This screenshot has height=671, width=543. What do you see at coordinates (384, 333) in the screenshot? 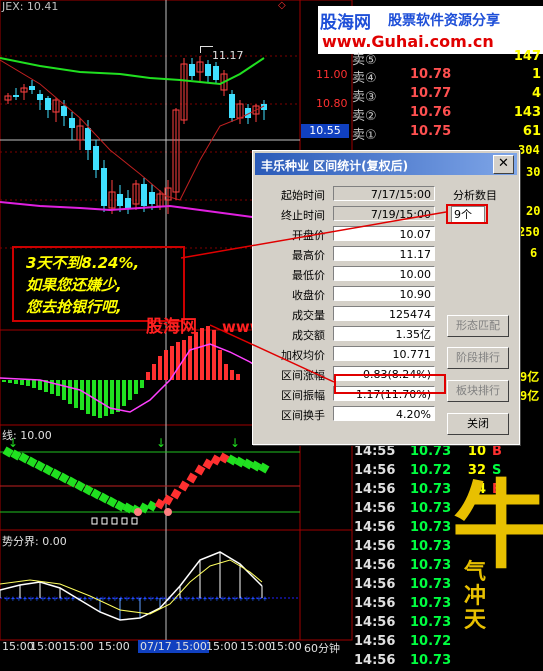
I see `stat-value: 1.35亿` at bounding box center [384, 333].